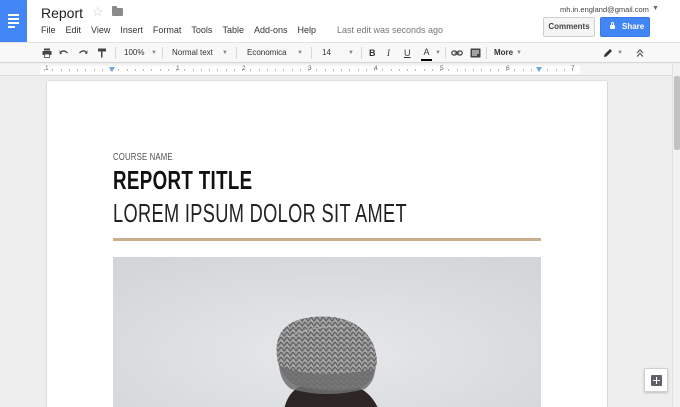  I want to click on italic-button: I, so click(388, 53).